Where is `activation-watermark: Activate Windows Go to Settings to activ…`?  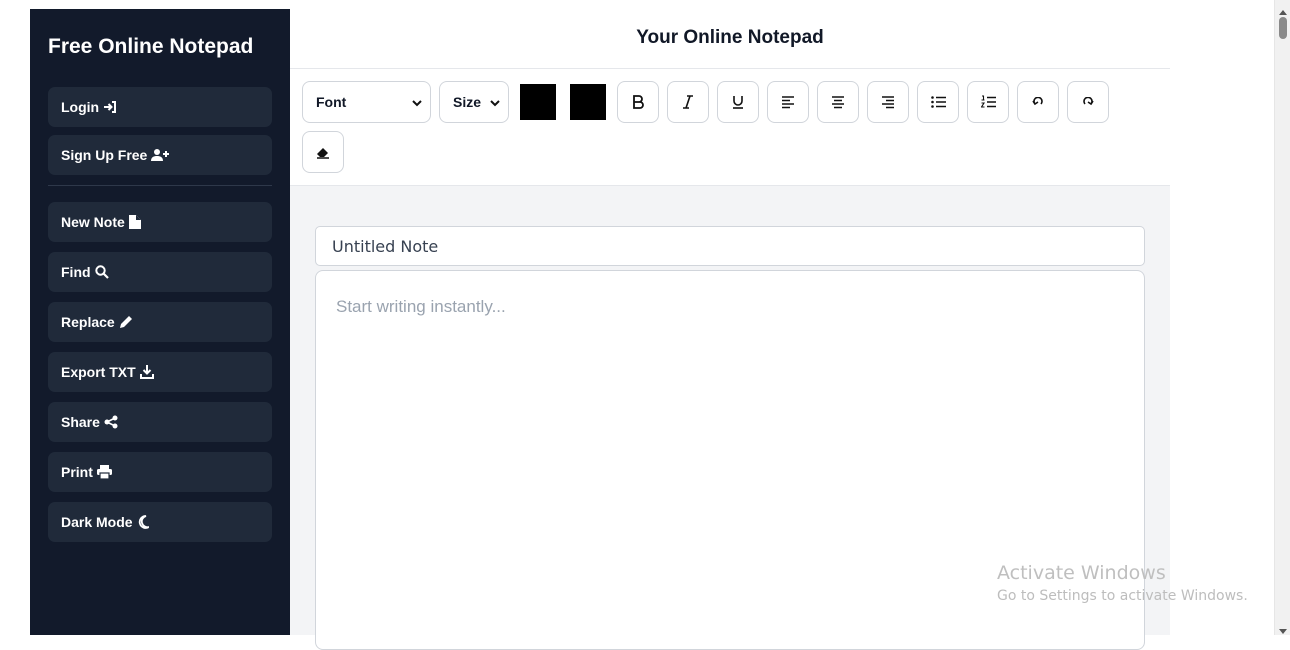
activation-watermark: Activate Windows Go to Settings to activ… is located at coordinates (1122, 583).